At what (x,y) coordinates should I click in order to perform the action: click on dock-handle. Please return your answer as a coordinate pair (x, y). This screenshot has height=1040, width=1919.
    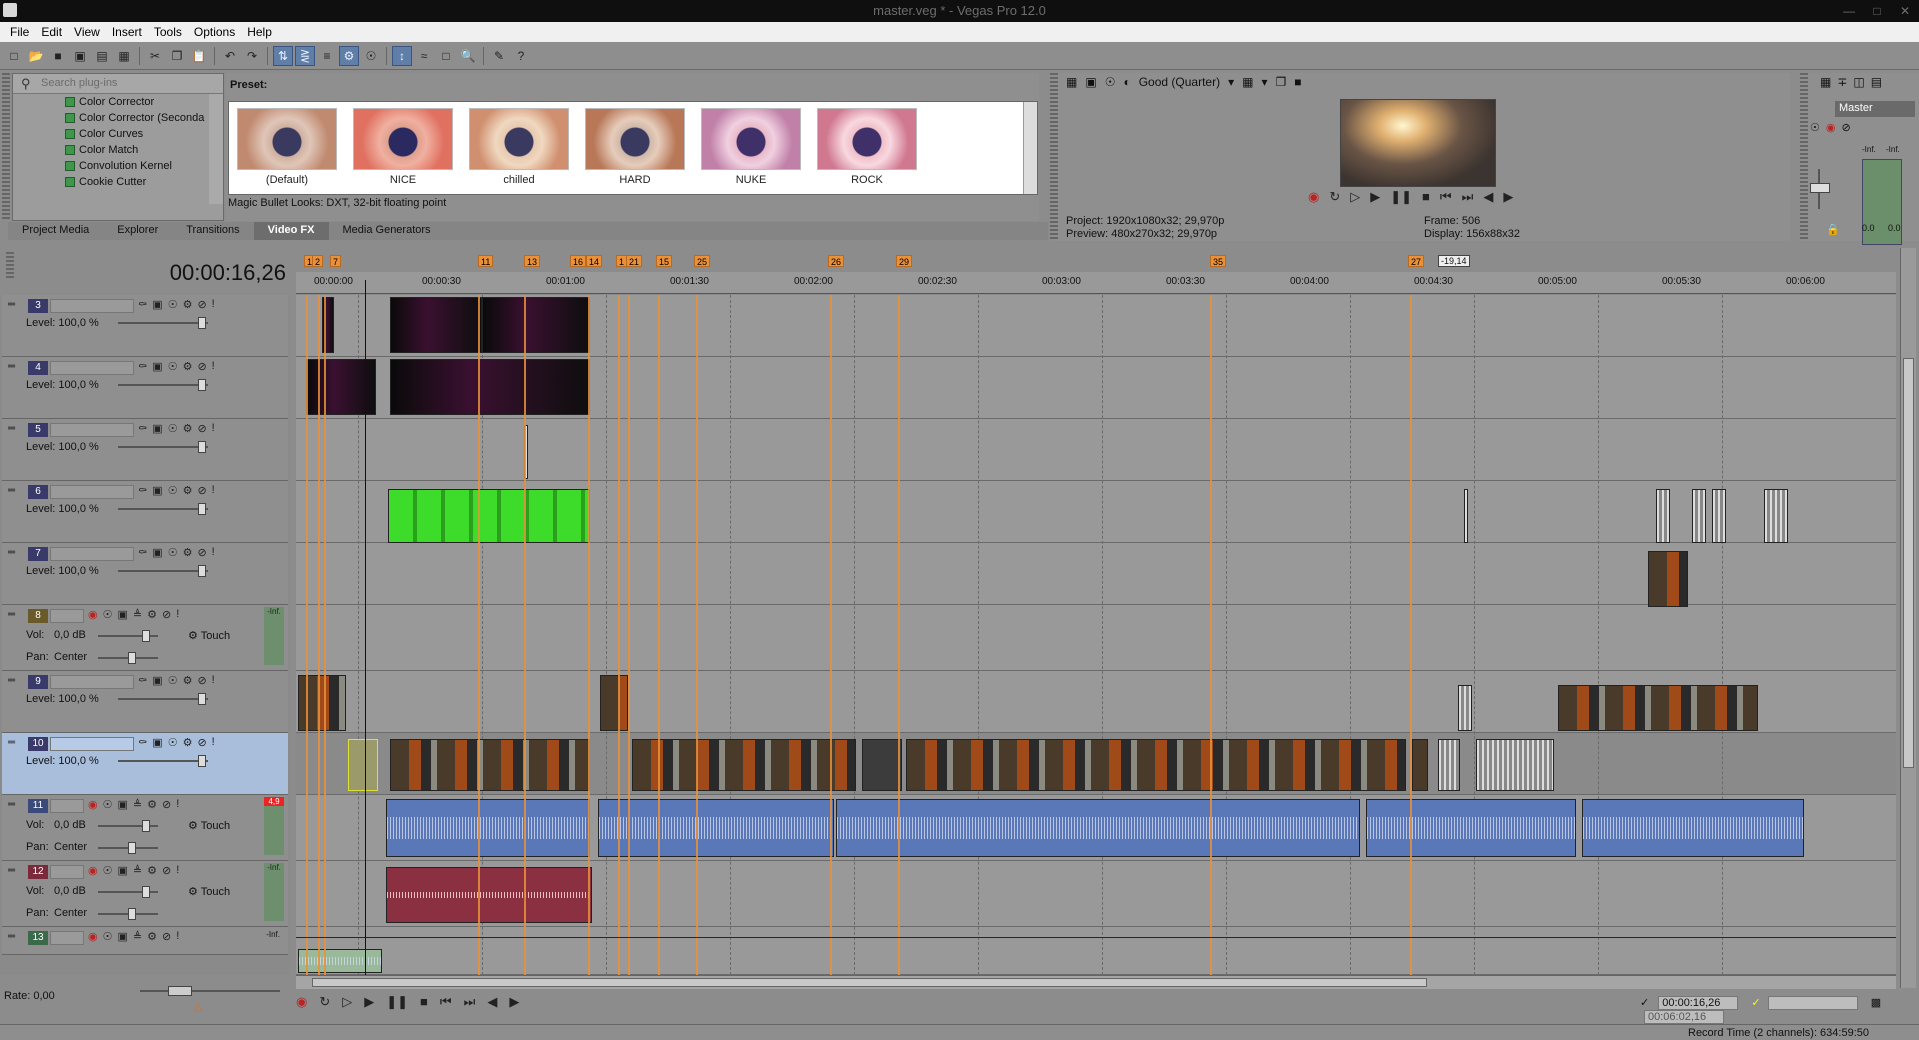
    Looking at the image, I should click on (1054, 157).